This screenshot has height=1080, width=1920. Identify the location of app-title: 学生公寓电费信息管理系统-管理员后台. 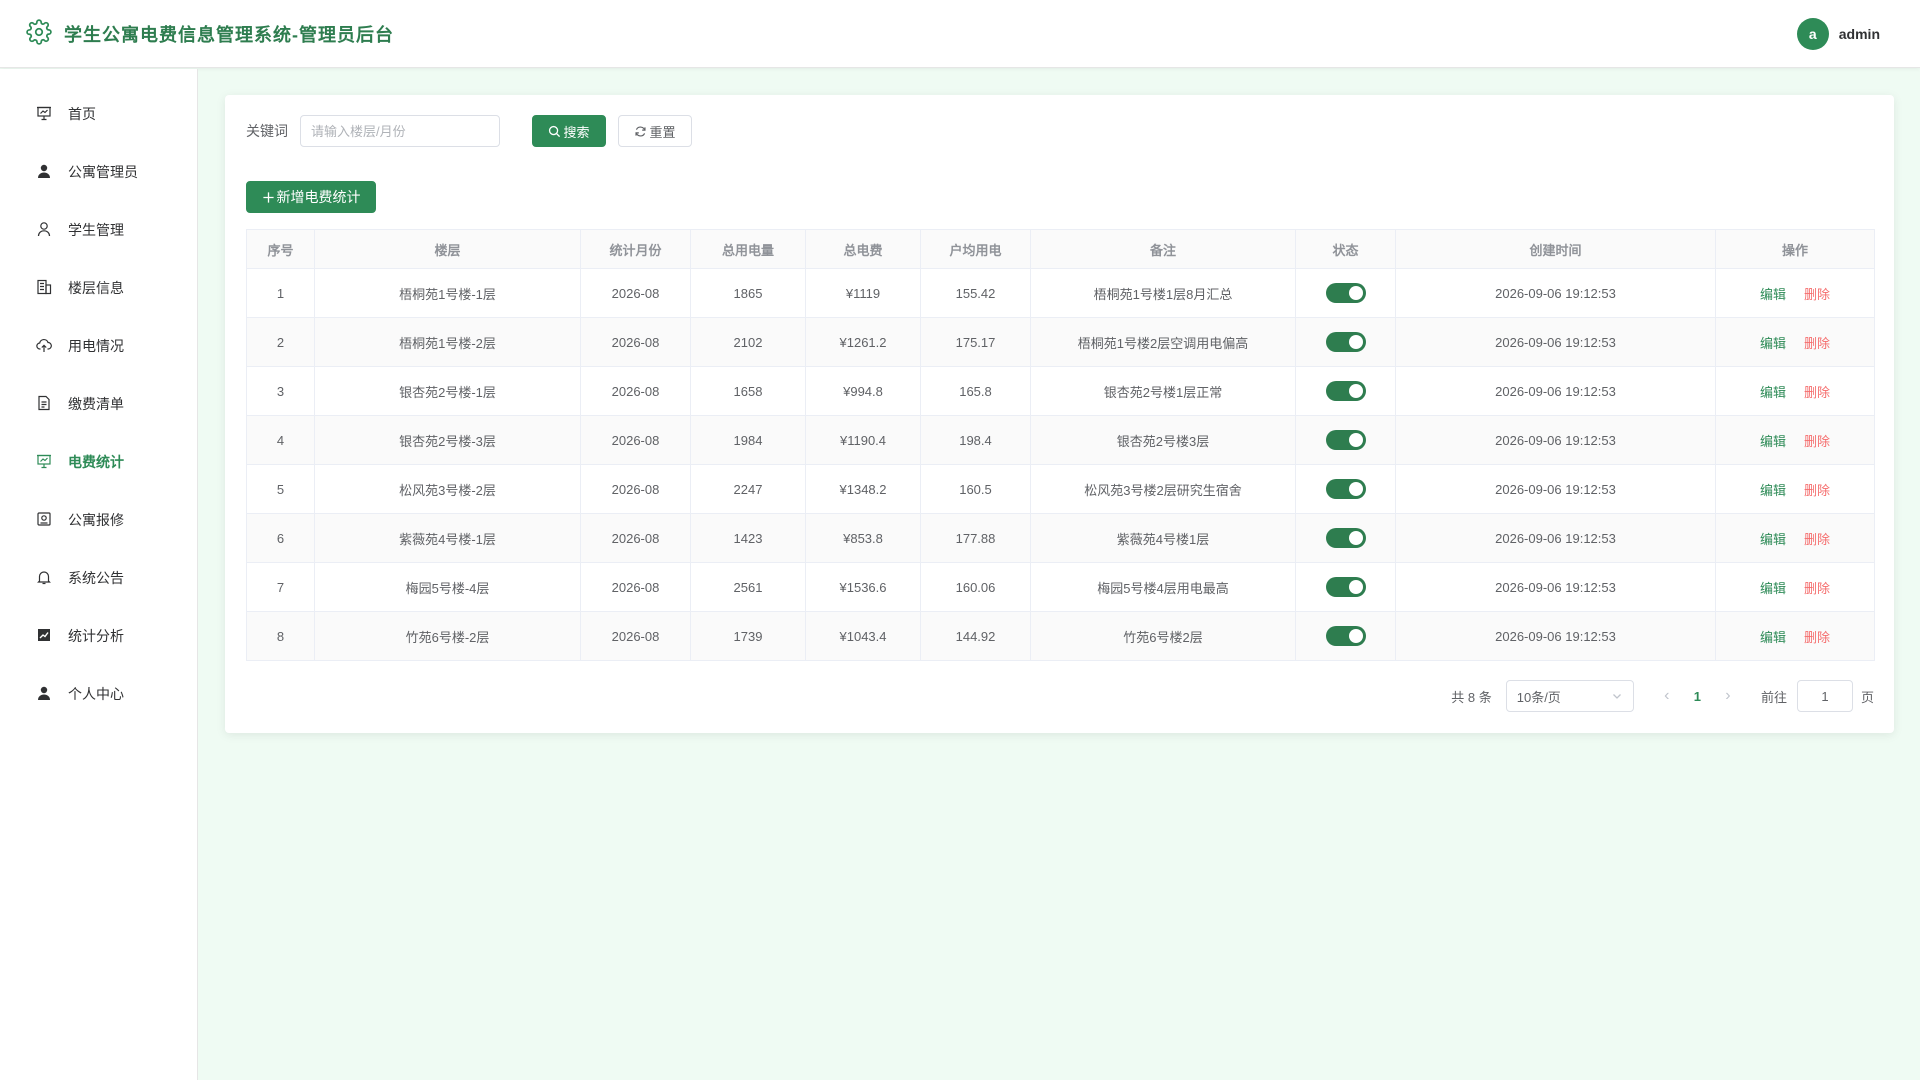
(229, 34).